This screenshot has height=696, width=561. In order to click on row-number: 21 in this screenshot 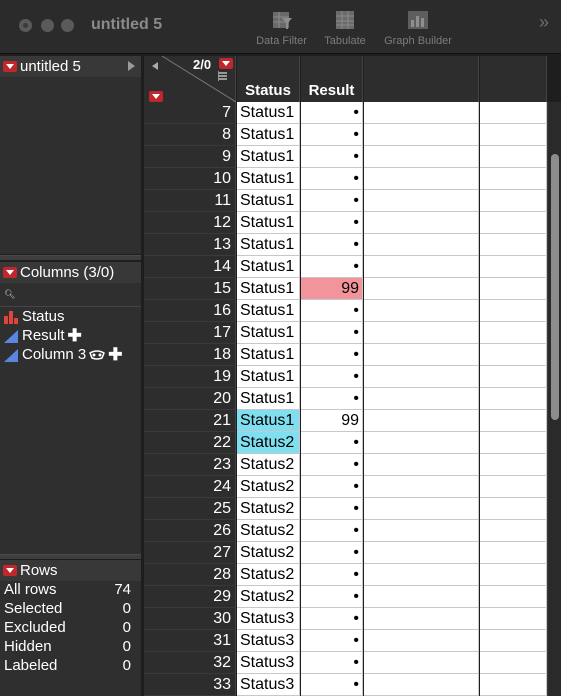, I will do `click(190, 421)`.